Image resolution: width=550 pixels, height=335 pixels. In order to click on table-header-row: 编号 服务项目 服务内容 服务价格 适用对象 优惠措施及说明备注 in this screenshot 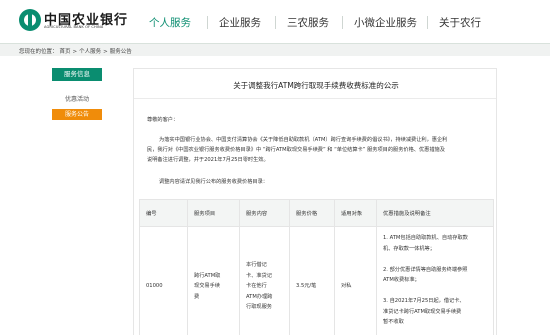, I will do `click(316, 213)`.